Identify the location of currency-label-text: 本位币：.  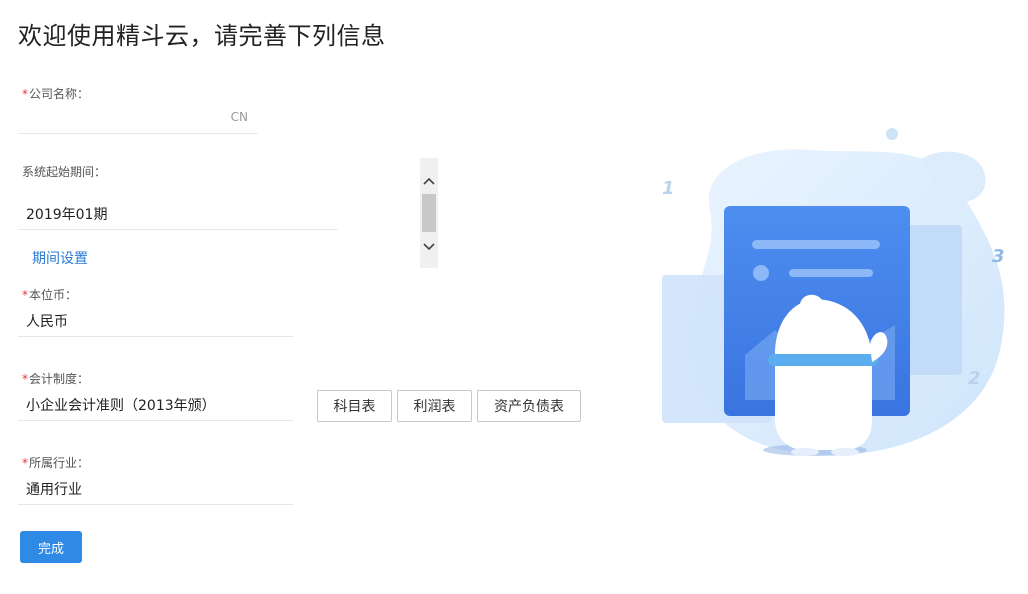
(53, 295).